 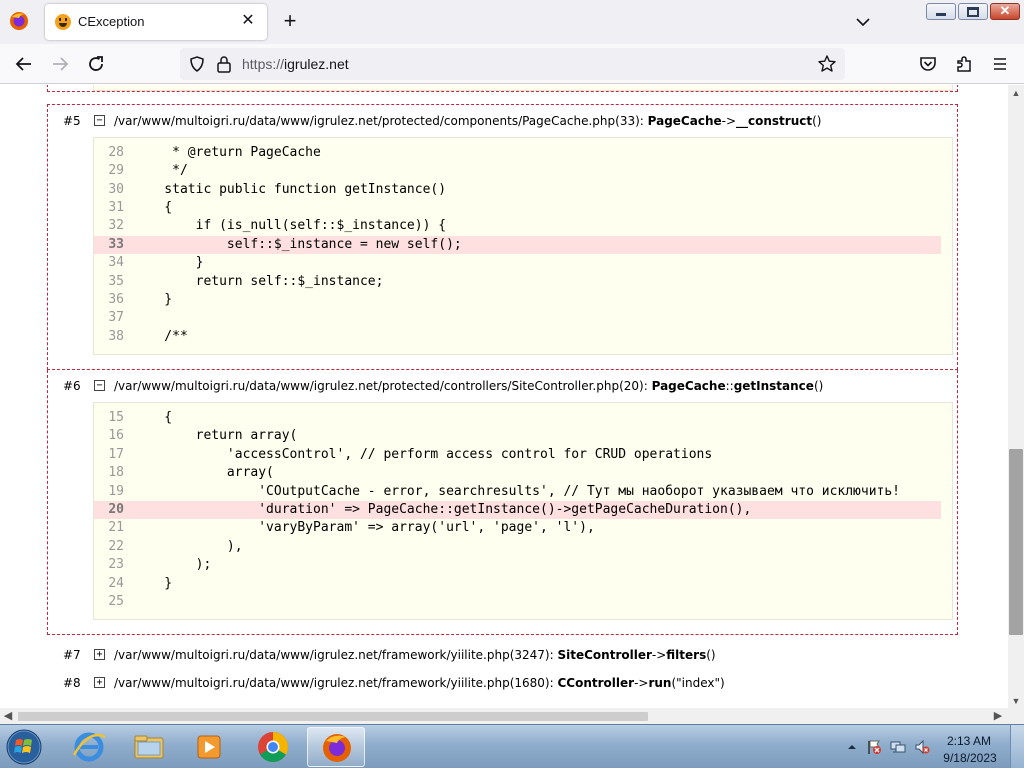 What do you see at coordinates (898, 747) in the screenshot?
I see `network-icon` at bounding box center [898, 747].